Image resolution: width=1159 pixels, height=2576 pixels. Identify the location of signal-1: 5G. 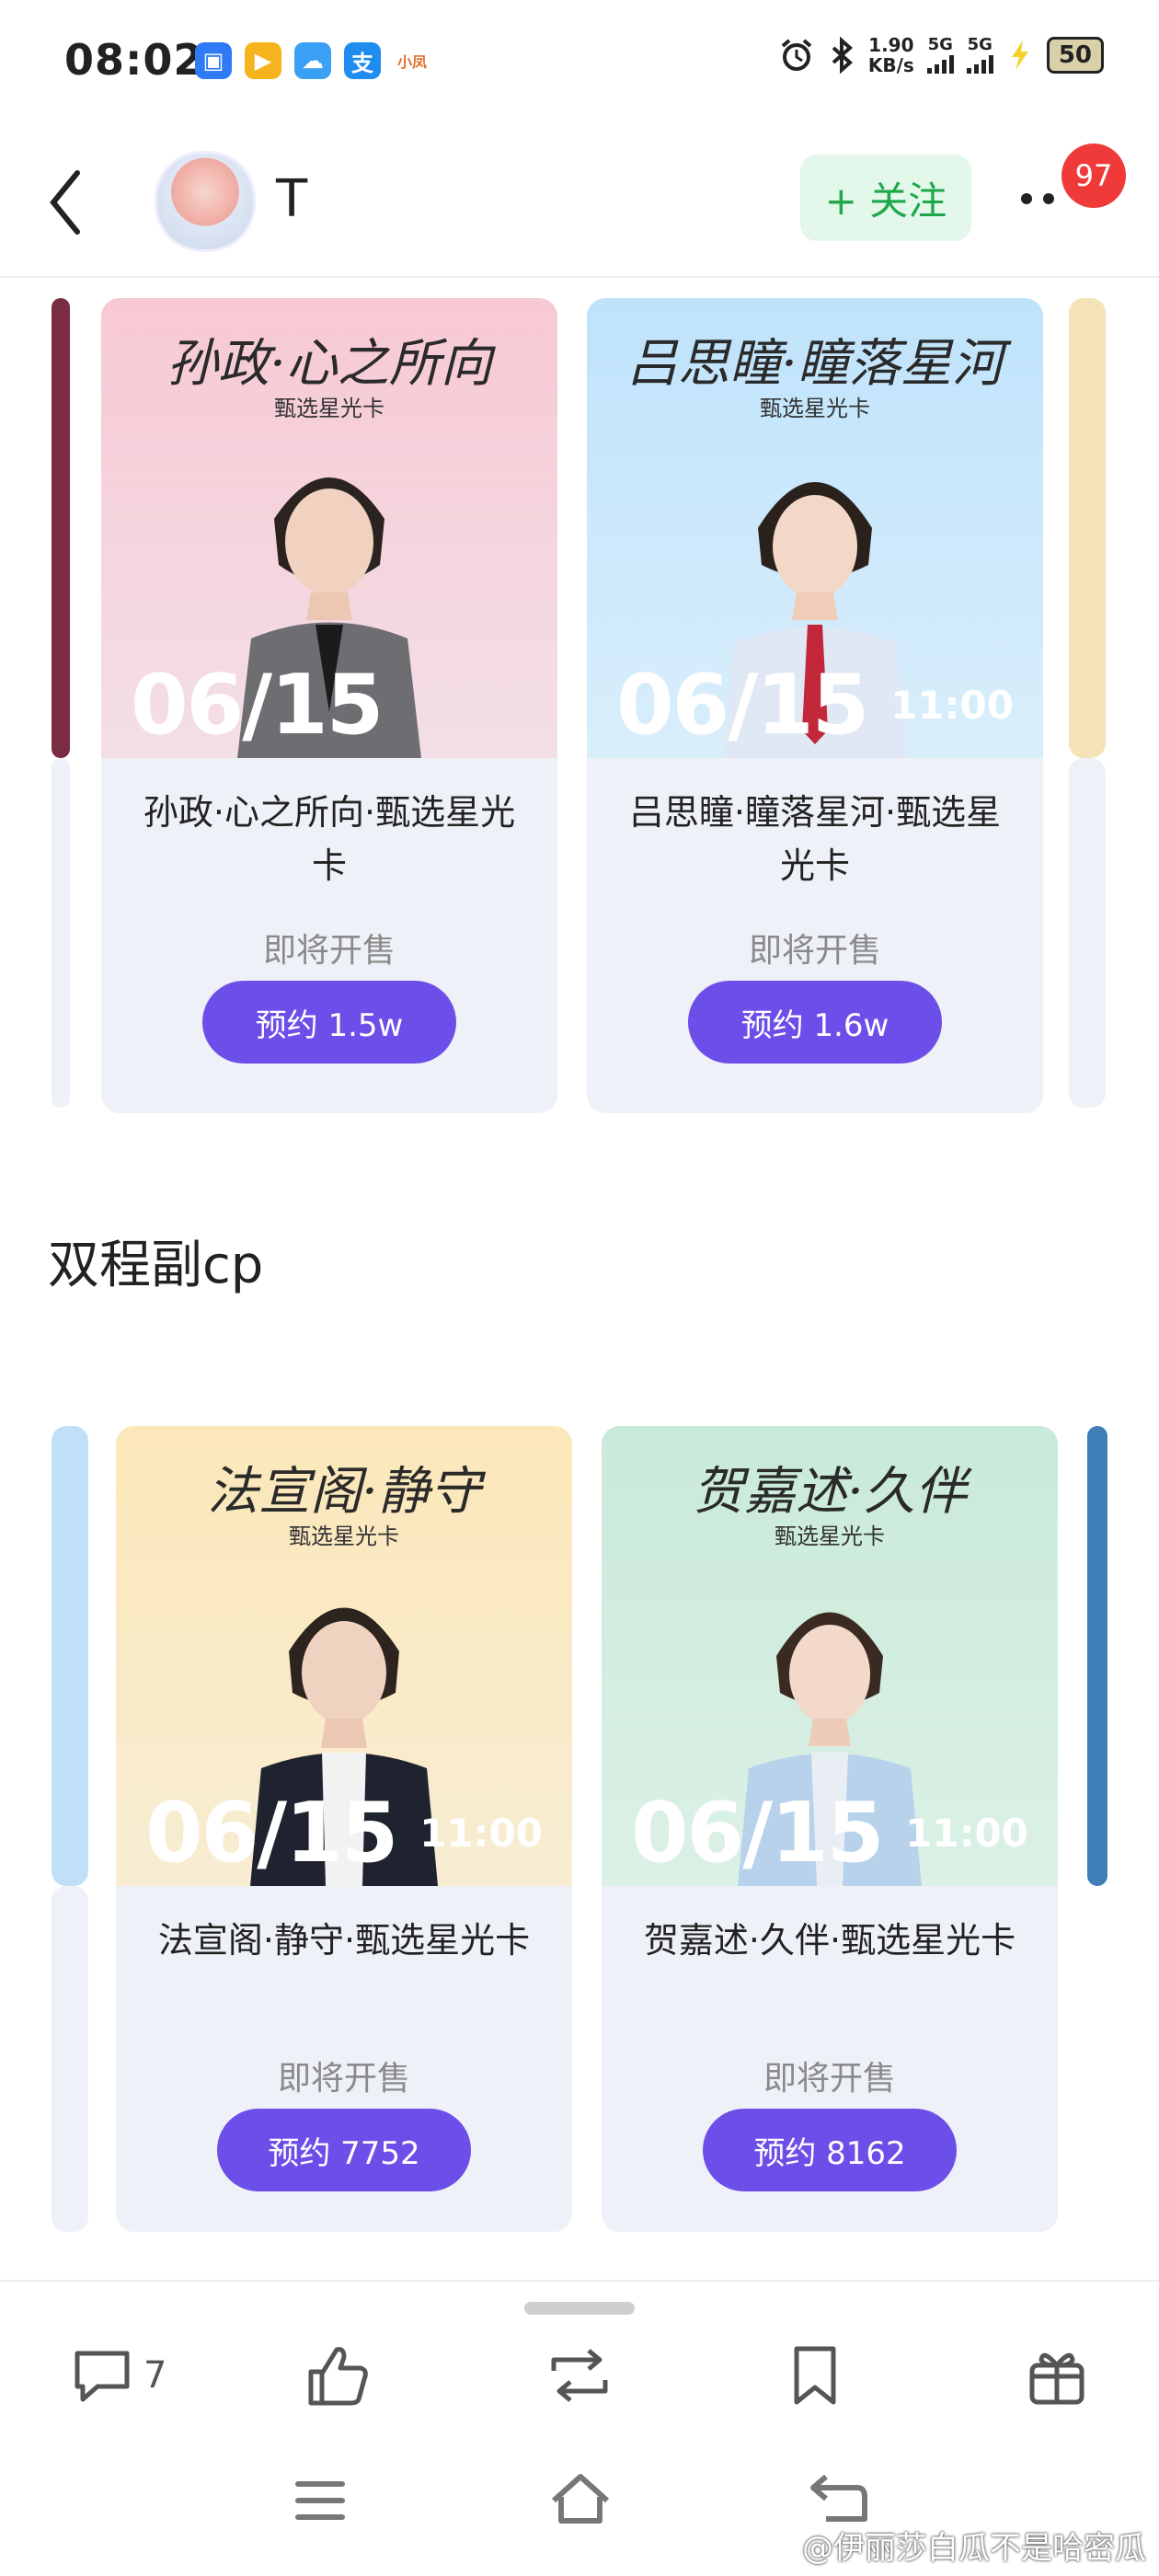
(940, 55).